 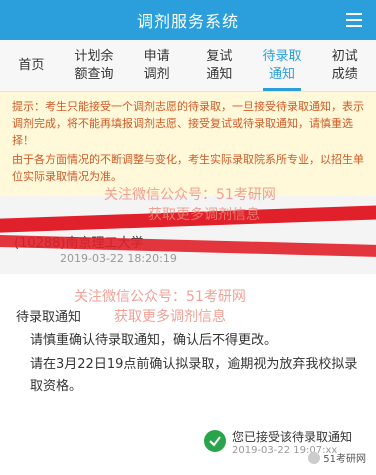 What do you see at coordinates (49, 317) in the screenshot?
I see `notification-header: 待录取通知` at bounding box center [49, 317].